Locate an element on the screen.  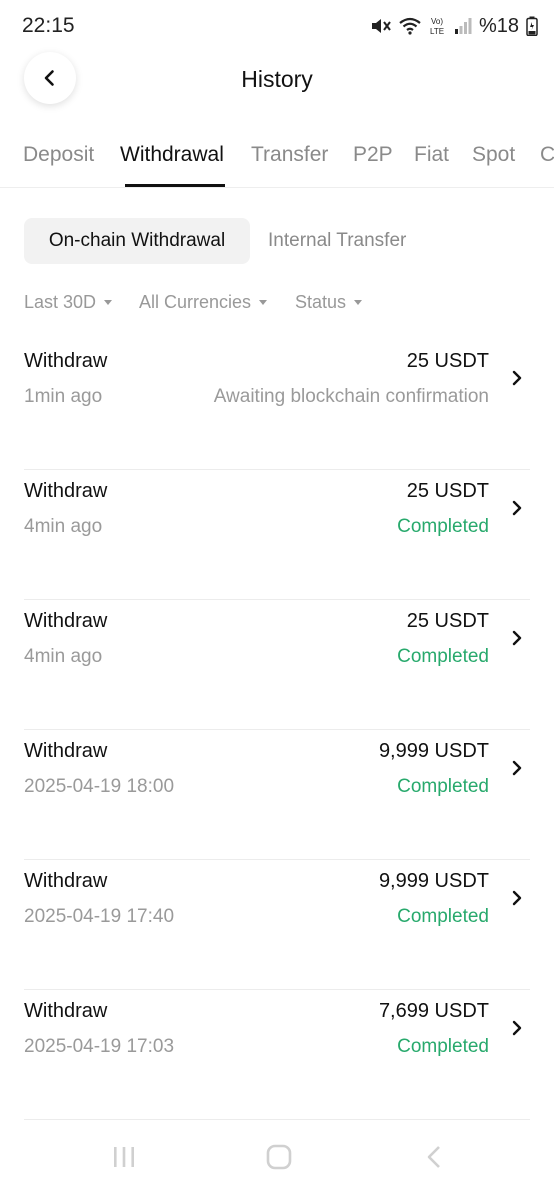
page-title: History is located at coordinates (277, 79).